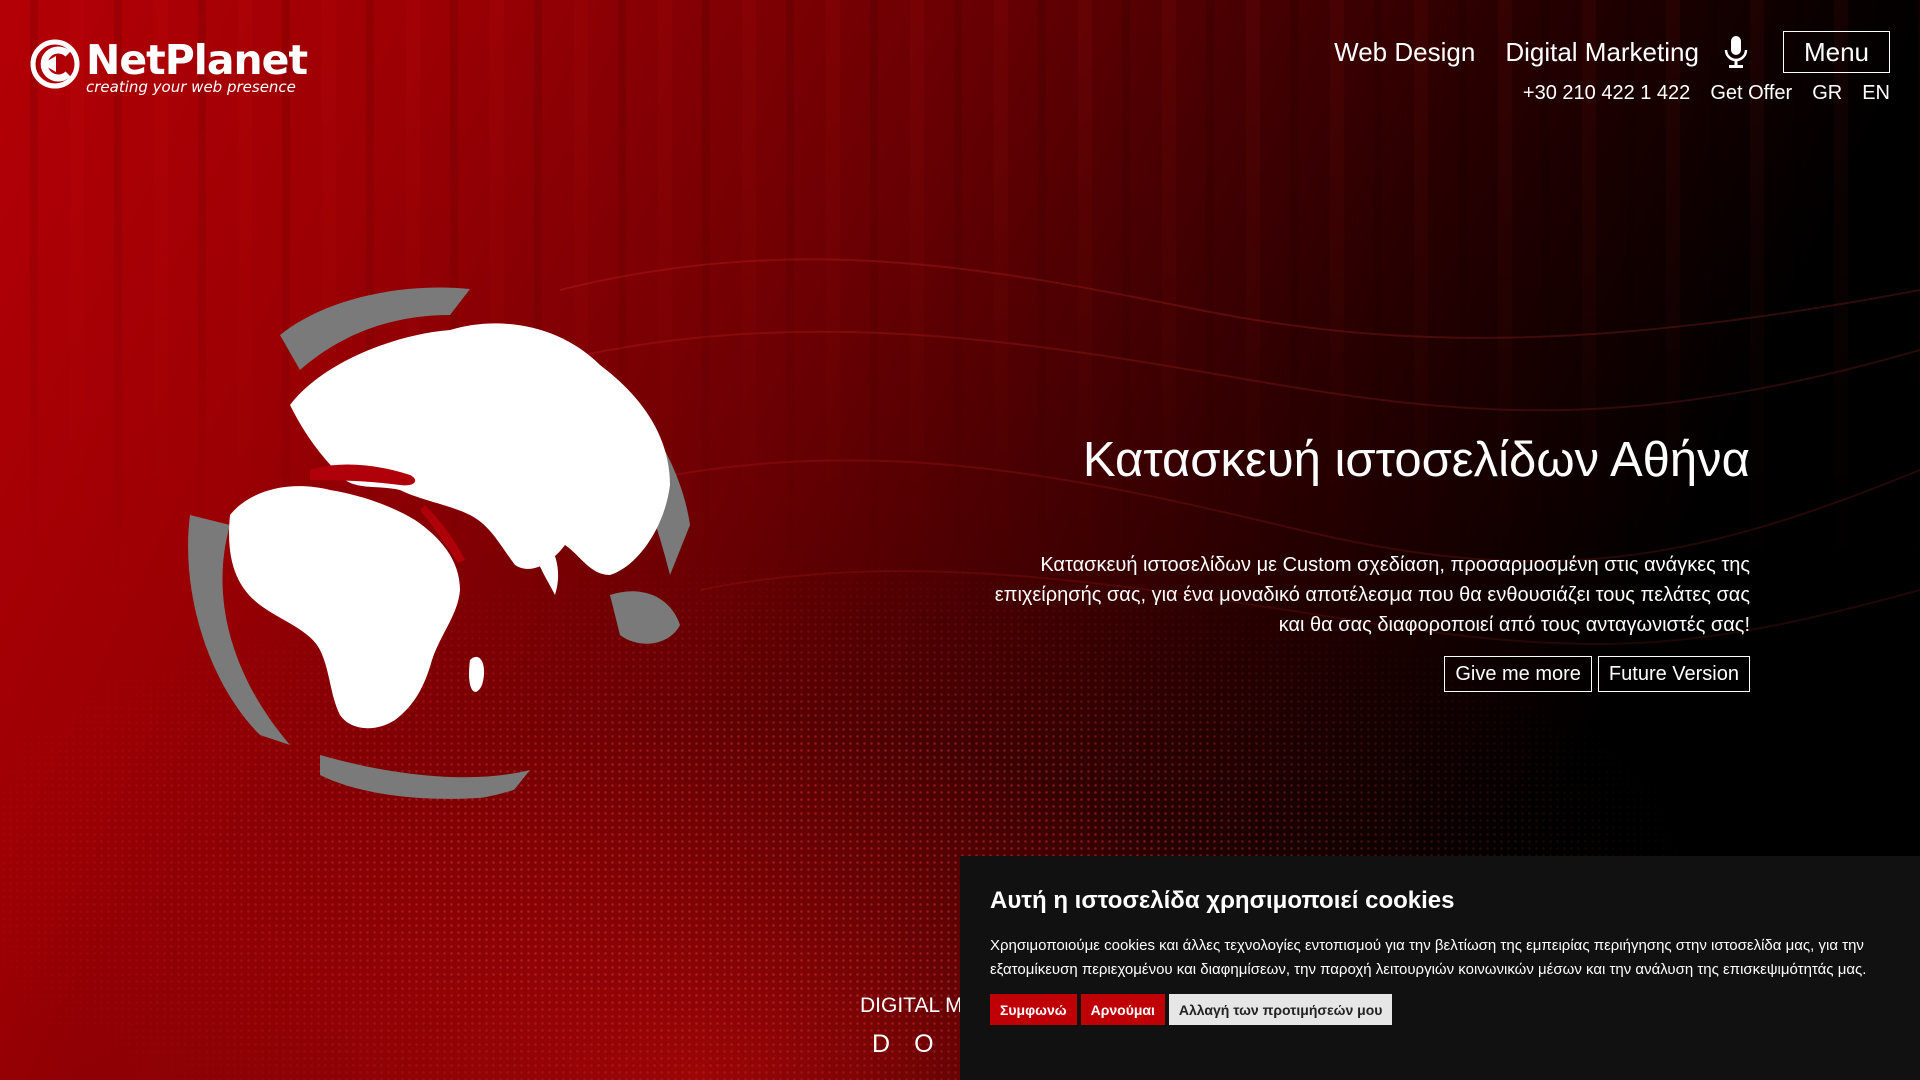  I want to click on brand-name: NetPlanet, so click(197, 60).